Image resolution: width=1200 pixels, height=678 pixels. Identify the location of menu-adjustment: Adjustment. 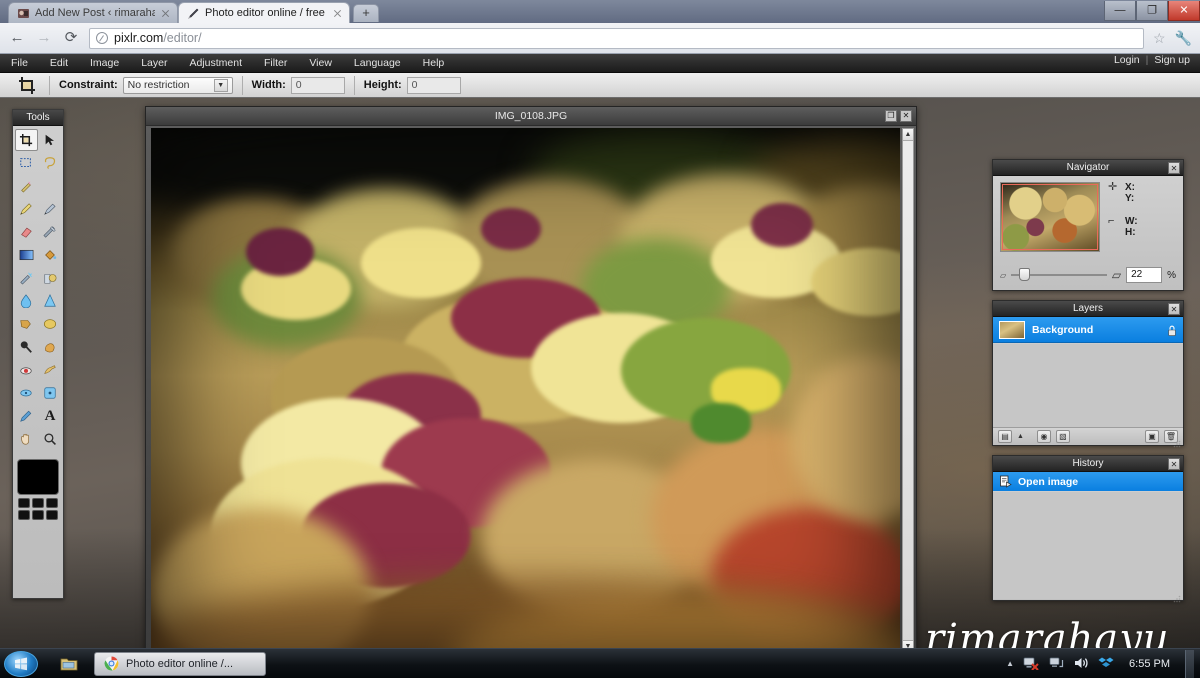
(215, 63).